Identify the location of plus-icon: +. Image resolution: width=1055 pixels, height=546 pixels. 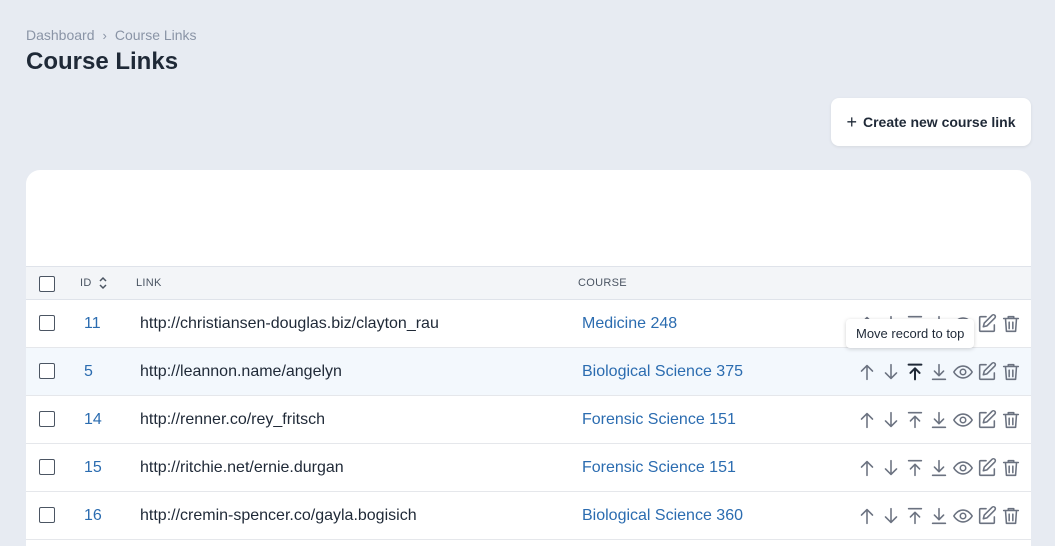
(851, 122).